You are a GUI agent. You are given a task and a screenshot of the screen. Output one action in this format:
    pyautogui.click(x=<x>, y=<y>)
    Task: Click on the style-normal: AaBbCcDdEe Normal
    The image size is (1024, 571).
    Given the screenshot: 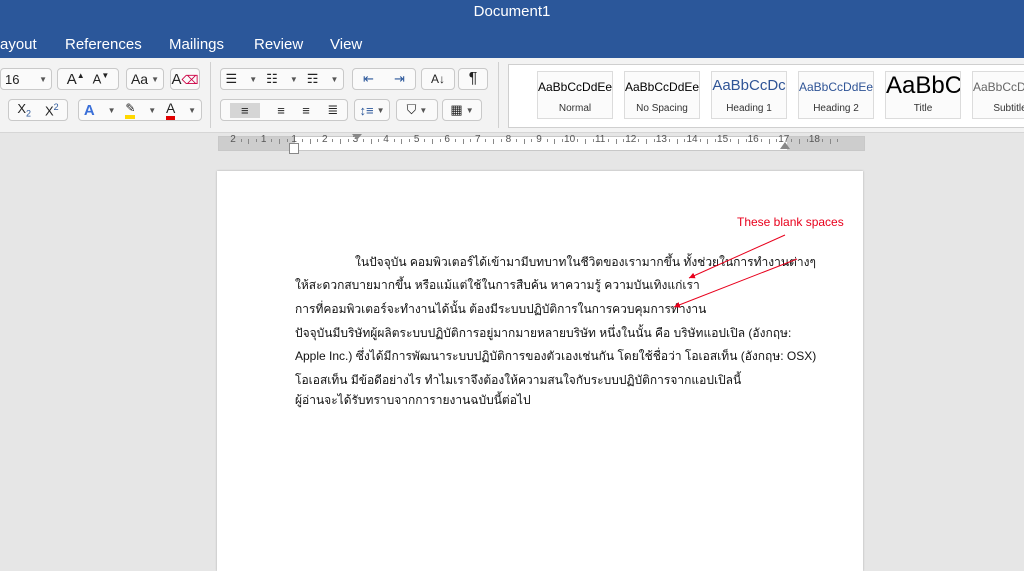 What is the action you would take?
    pyautogui.click(x=575, y=95)
    